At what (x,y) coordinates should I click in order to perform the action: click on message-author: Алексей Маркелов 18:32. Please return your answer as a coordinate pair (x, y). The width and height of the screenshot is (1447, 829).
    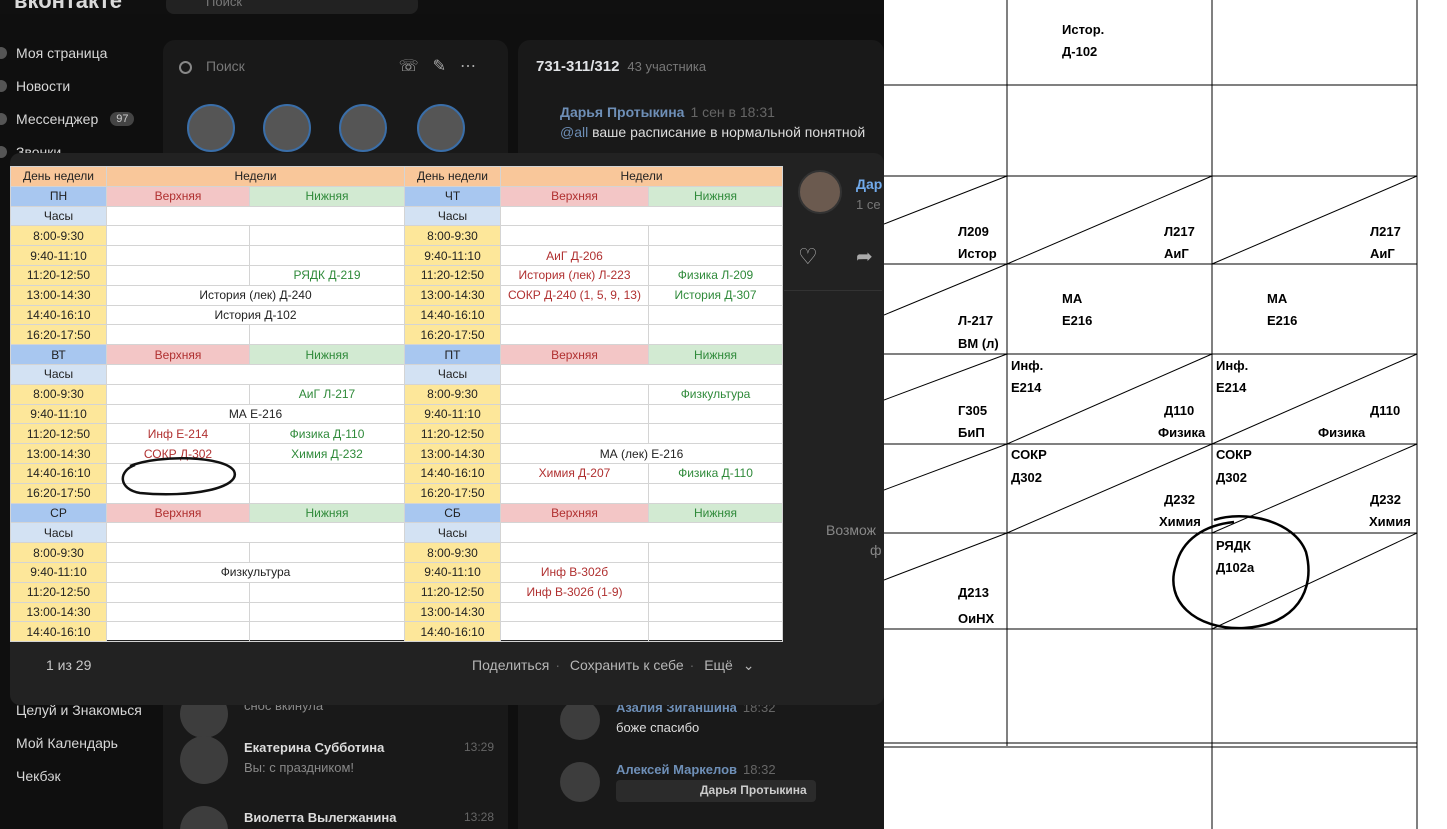
    Looking at the image, I should click on (696, 769).